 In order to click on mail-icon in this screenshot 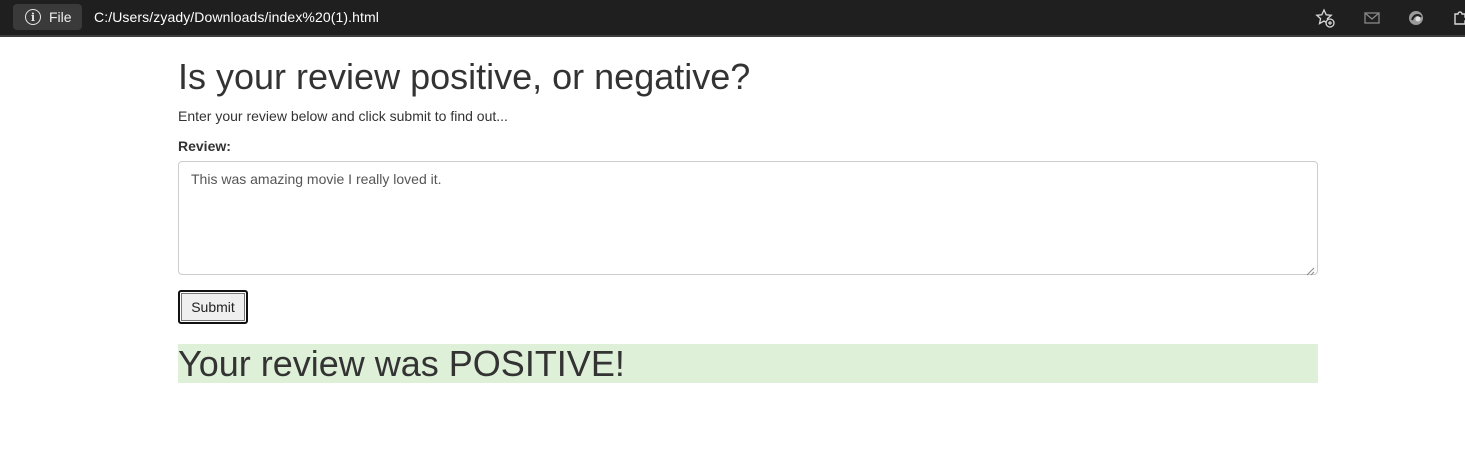, I will do `click(1372, 18)`.